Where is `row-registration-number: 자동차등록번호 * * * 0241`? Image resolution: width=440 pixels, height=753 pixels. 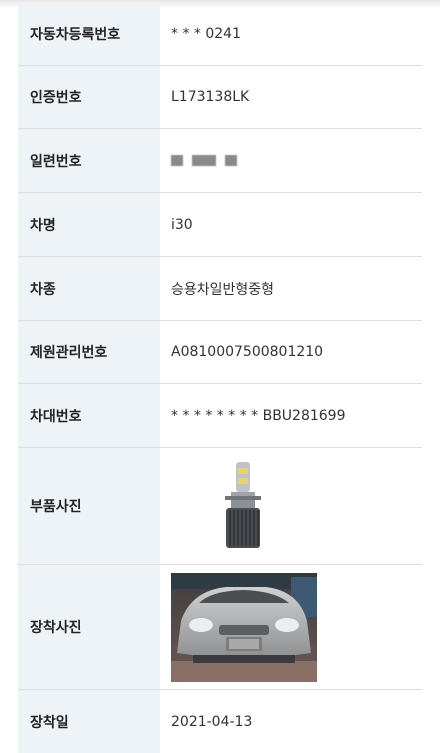
row-registration-number: 자동차등록번호 * * * 0241 is located at coordinates (220, 34).